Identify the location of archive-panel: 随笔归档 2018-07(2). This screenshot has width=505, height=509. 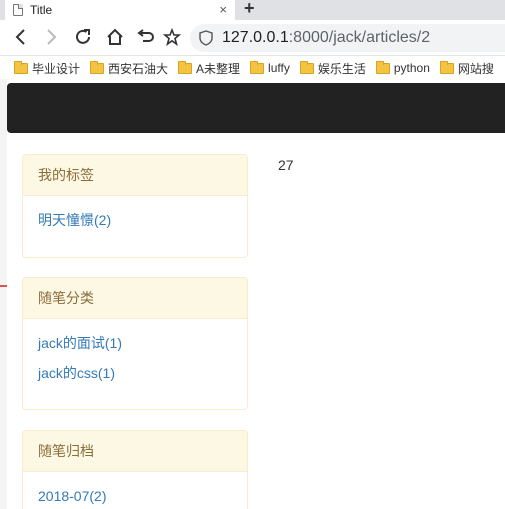
(135, 469).